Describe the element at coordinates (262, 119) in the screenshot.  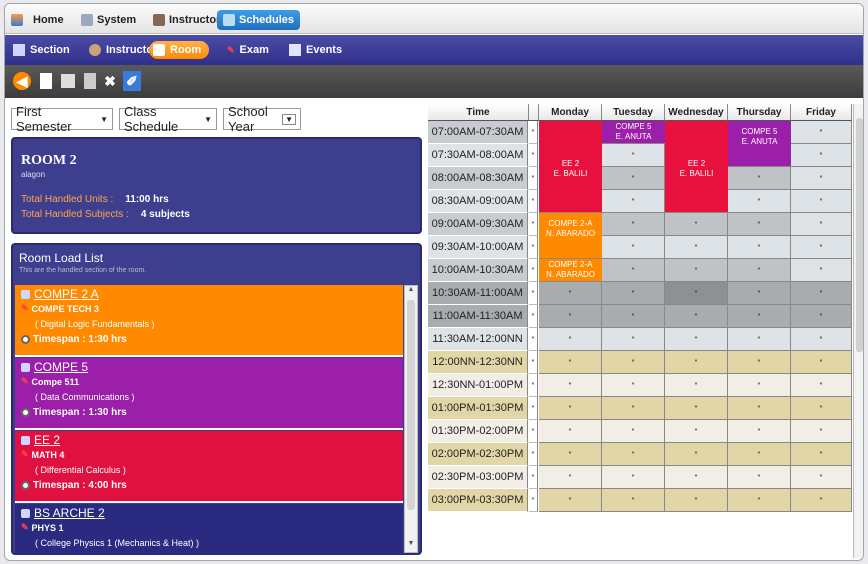
I see `school-year-select: School Year ▼` at that location.